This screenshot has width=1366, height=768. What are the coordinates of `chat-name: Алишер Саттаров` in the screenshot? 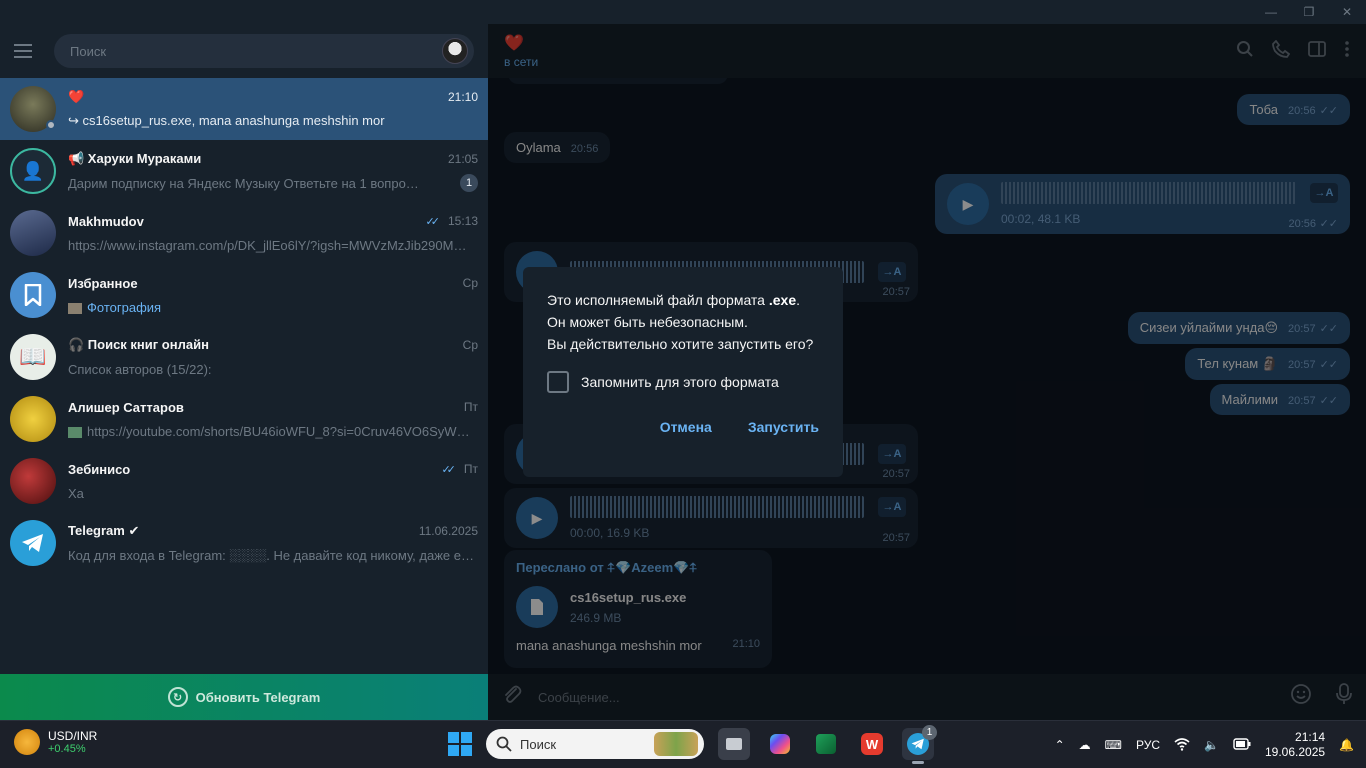 It's located at (126, 407).